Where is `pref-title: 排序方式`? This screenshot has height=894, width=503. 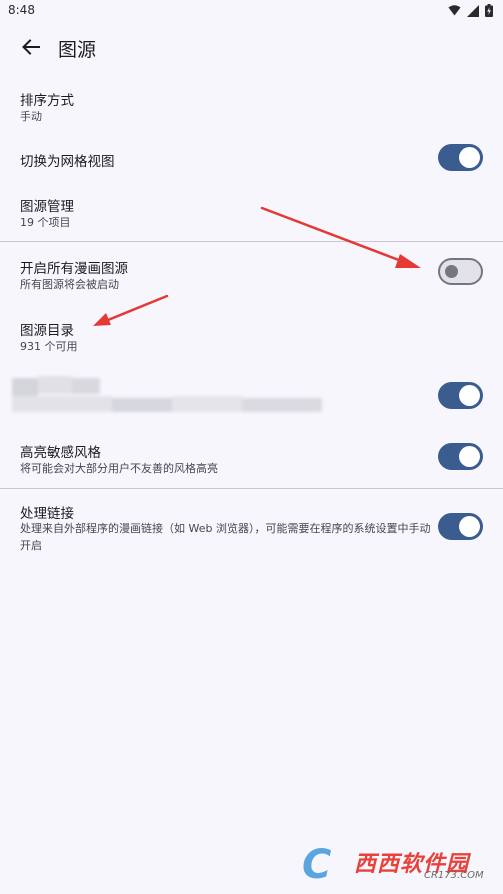 pref-title: 排序方式 is located at coordinates (47, 101).